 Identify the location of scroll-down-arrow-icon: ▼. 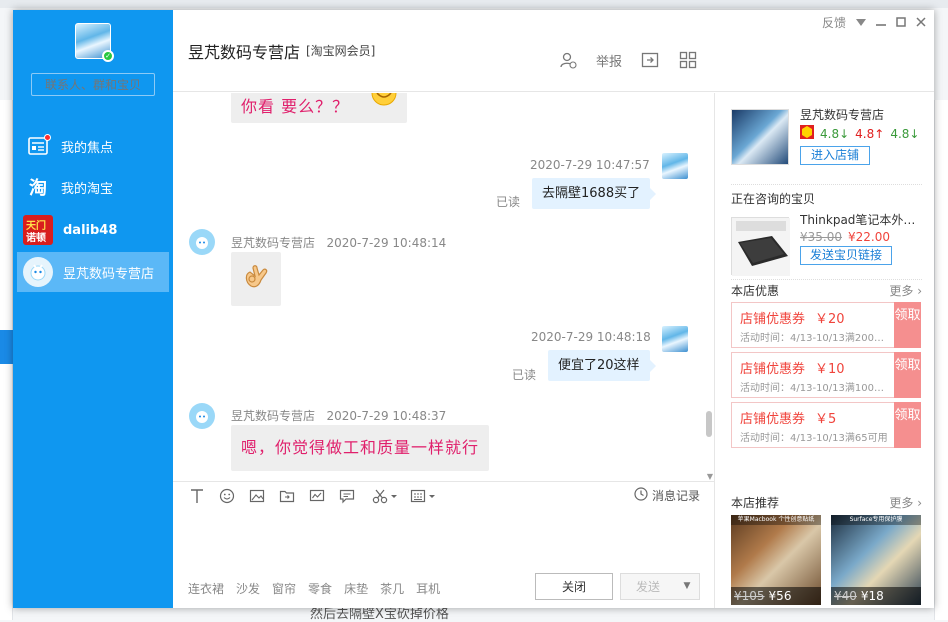
(710, 476).